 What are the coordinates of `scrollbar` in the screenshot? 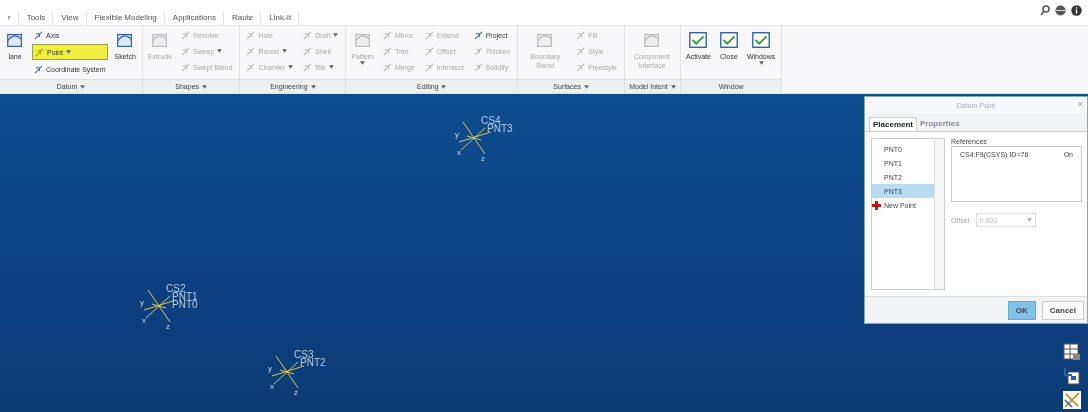 It's located at (939, 214).